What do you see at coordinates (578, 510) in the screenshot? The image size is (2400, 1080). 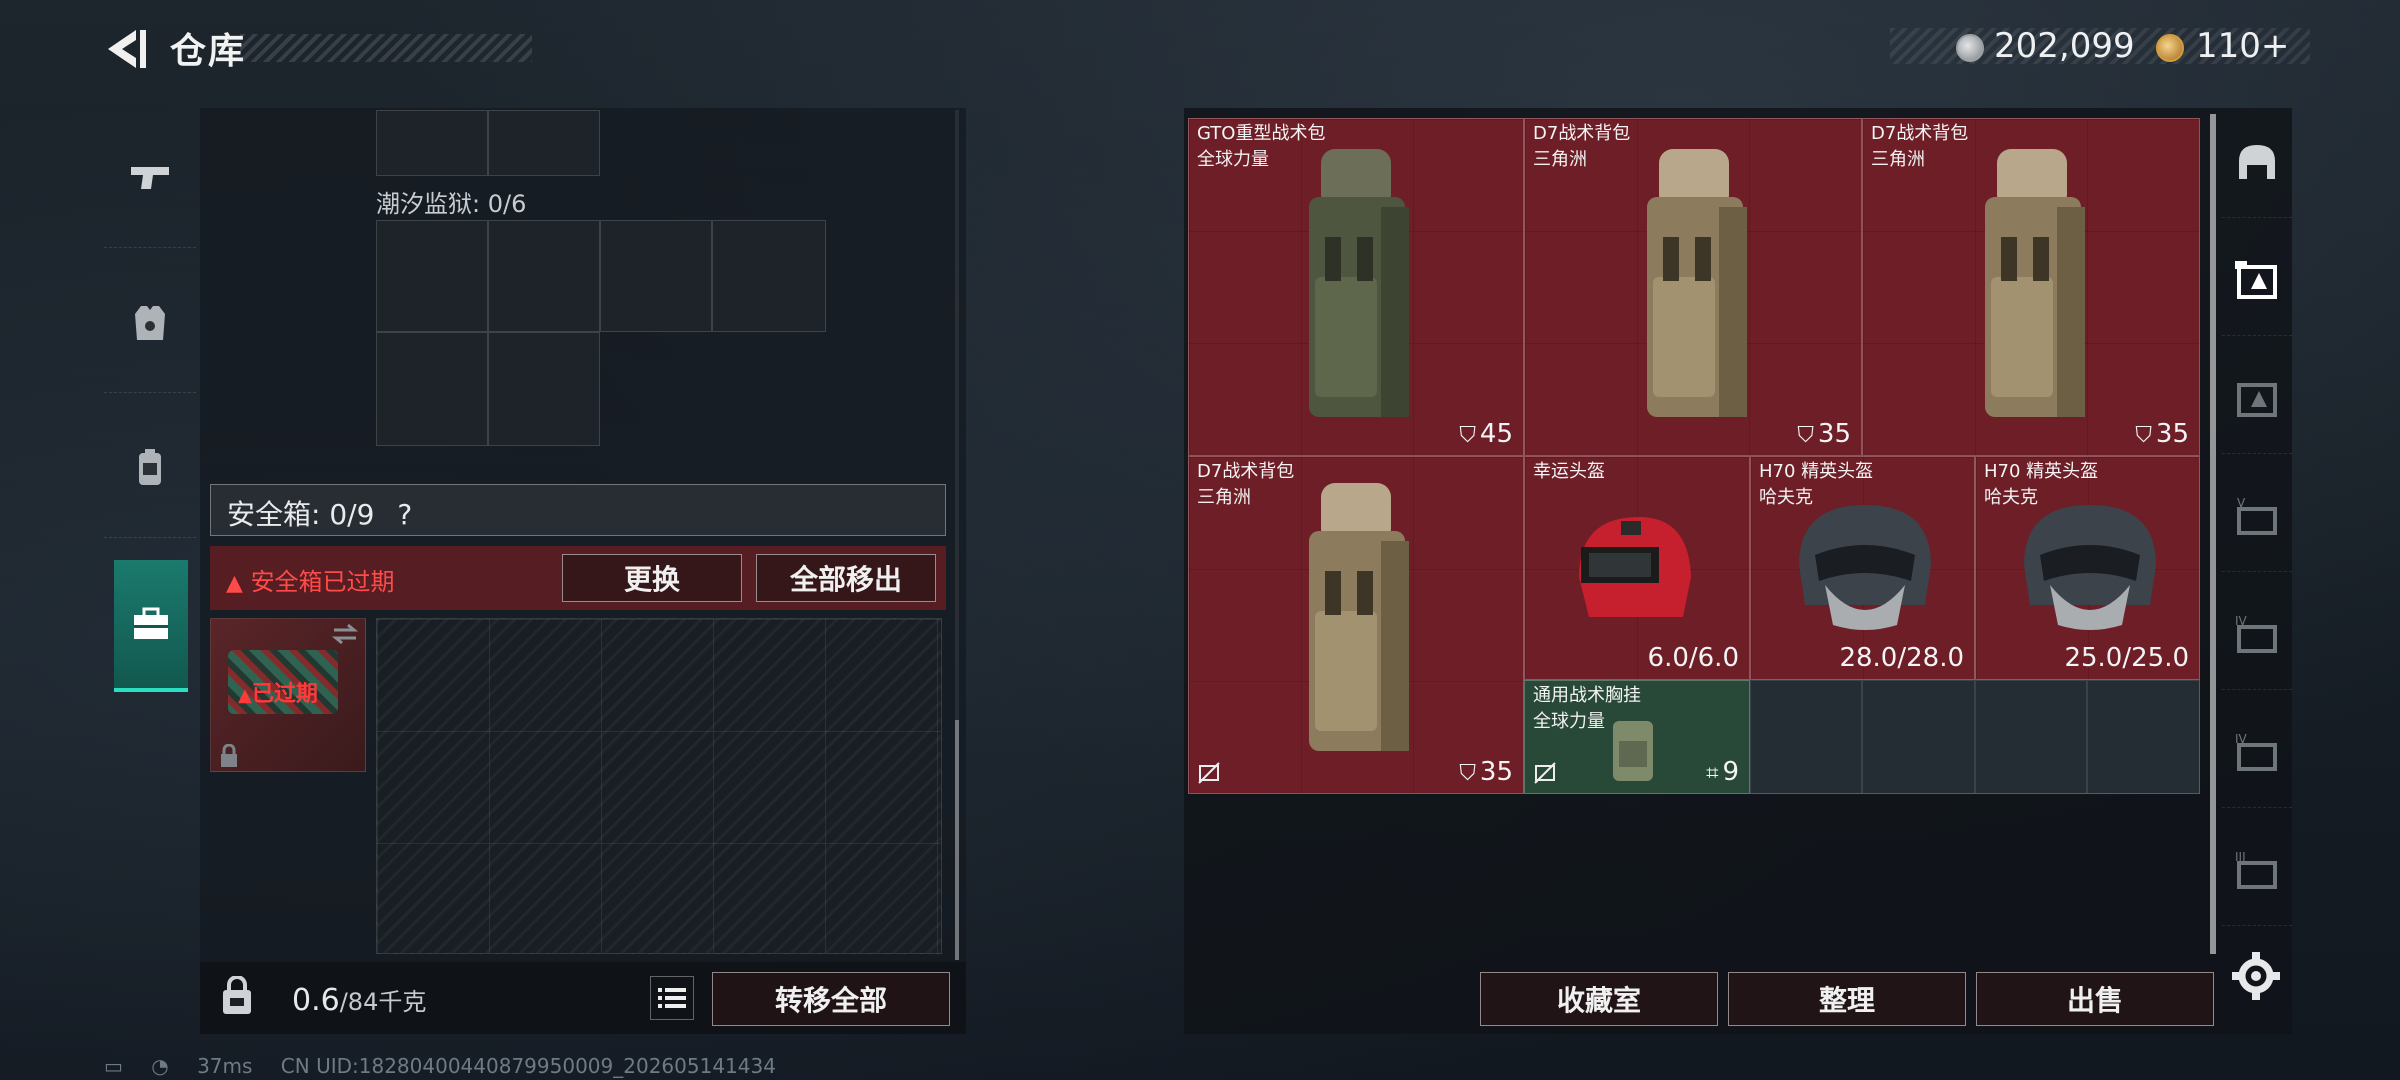 I see `safe-box-header: 安全箱: 0/9 ?` at bounding box center [578, 510].